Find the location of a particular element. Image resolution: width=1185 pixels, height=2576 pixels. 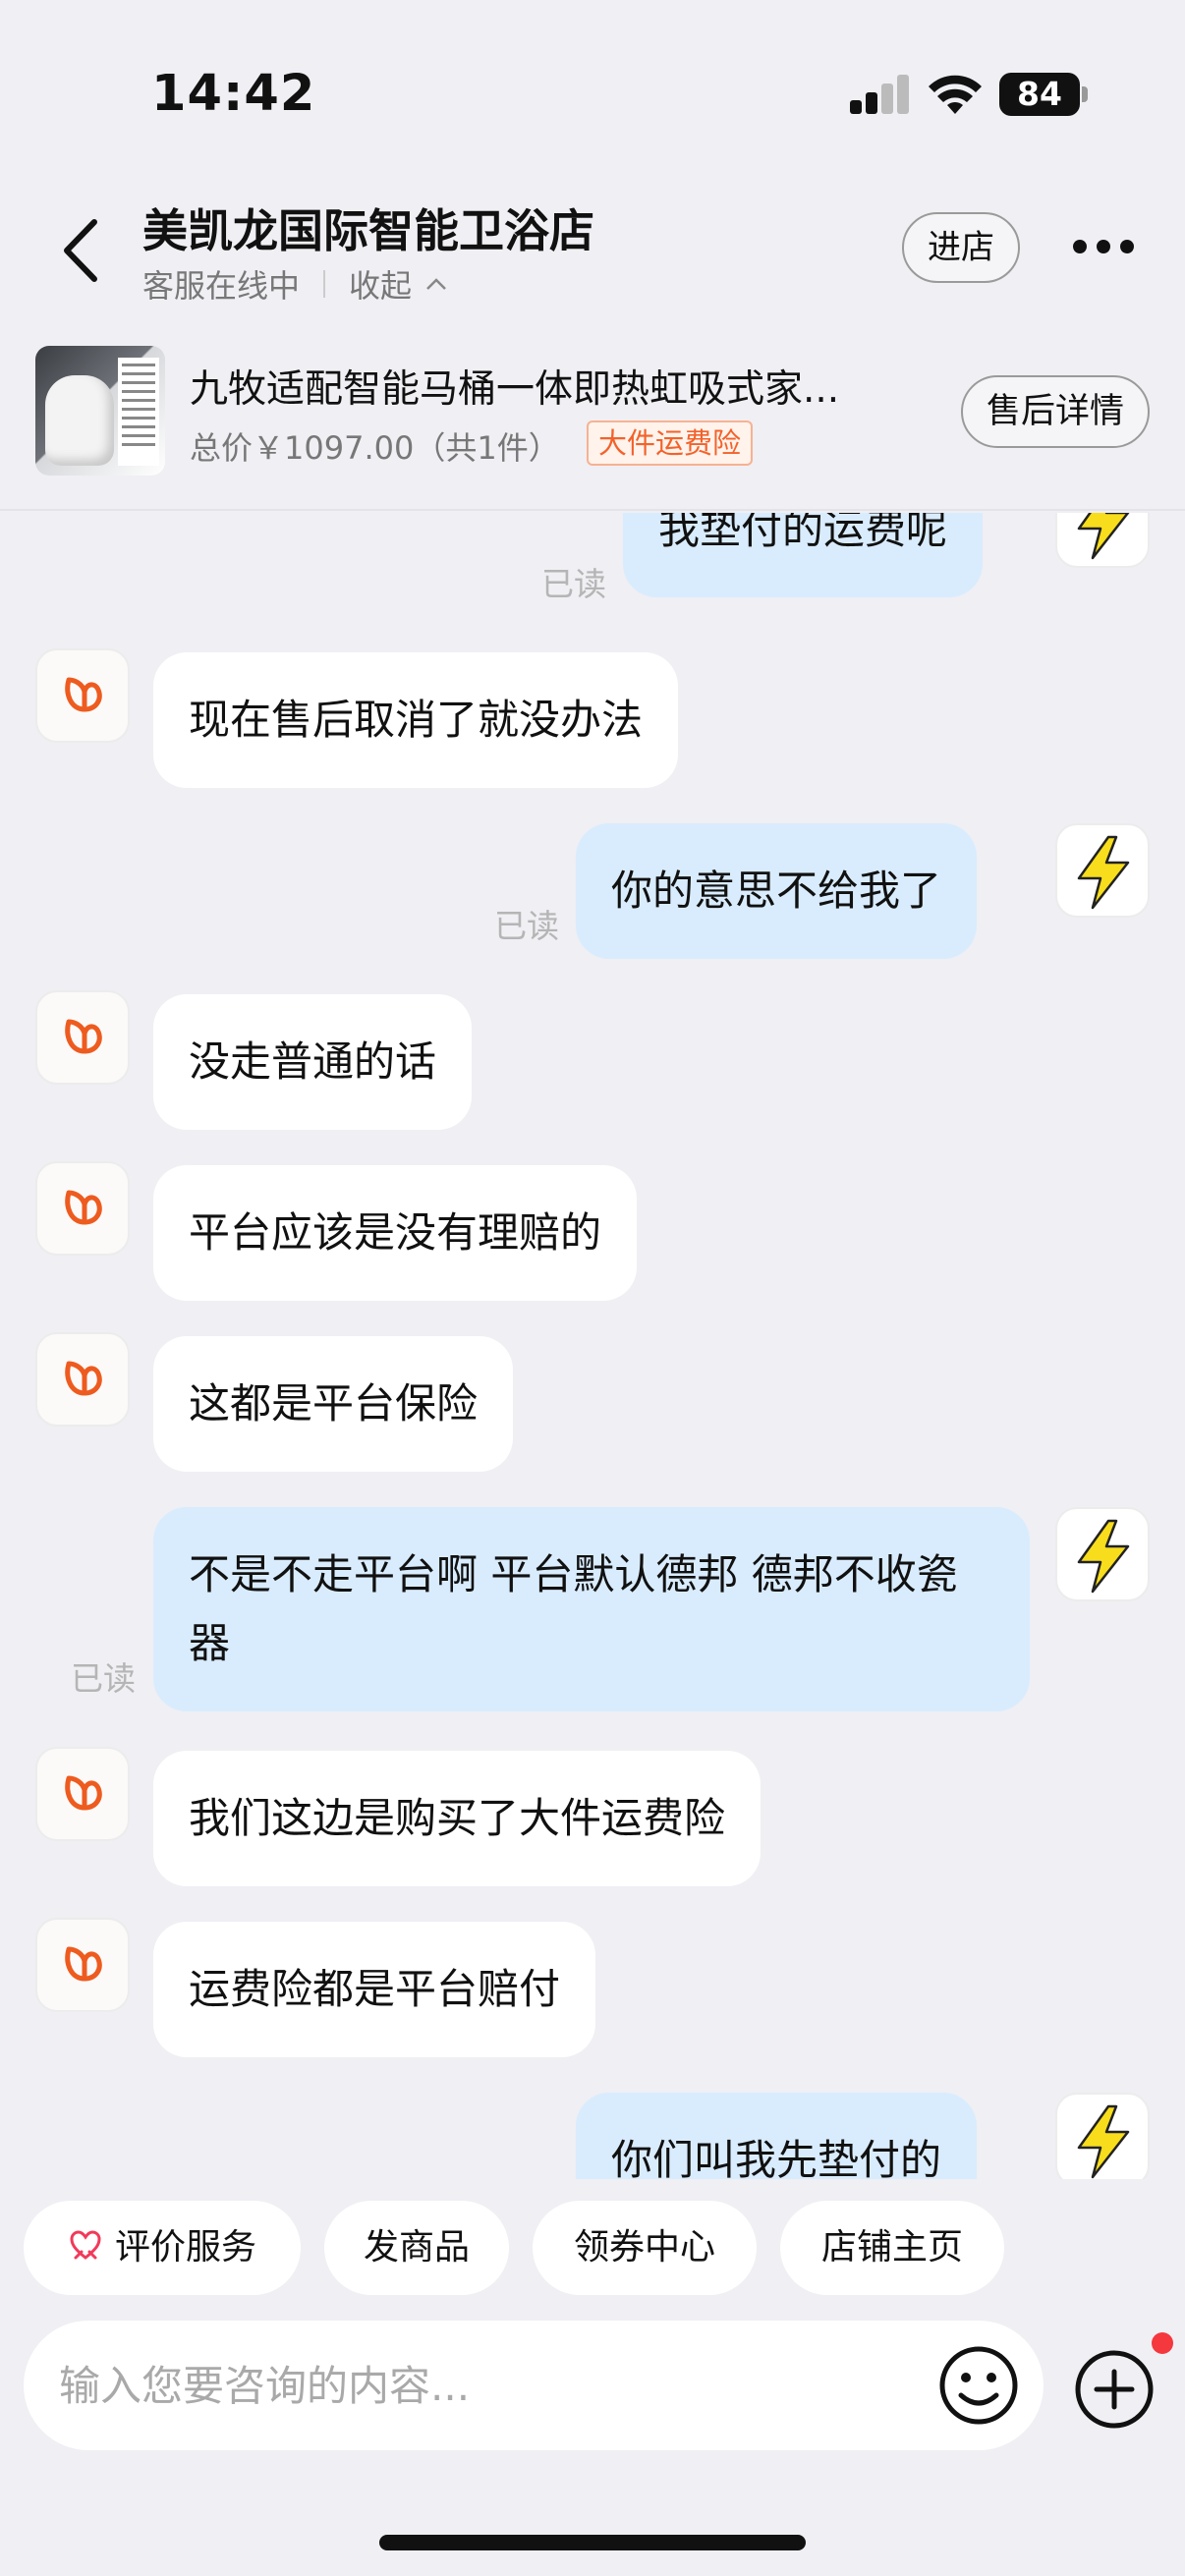

divider is located at coordinates (324, 284).